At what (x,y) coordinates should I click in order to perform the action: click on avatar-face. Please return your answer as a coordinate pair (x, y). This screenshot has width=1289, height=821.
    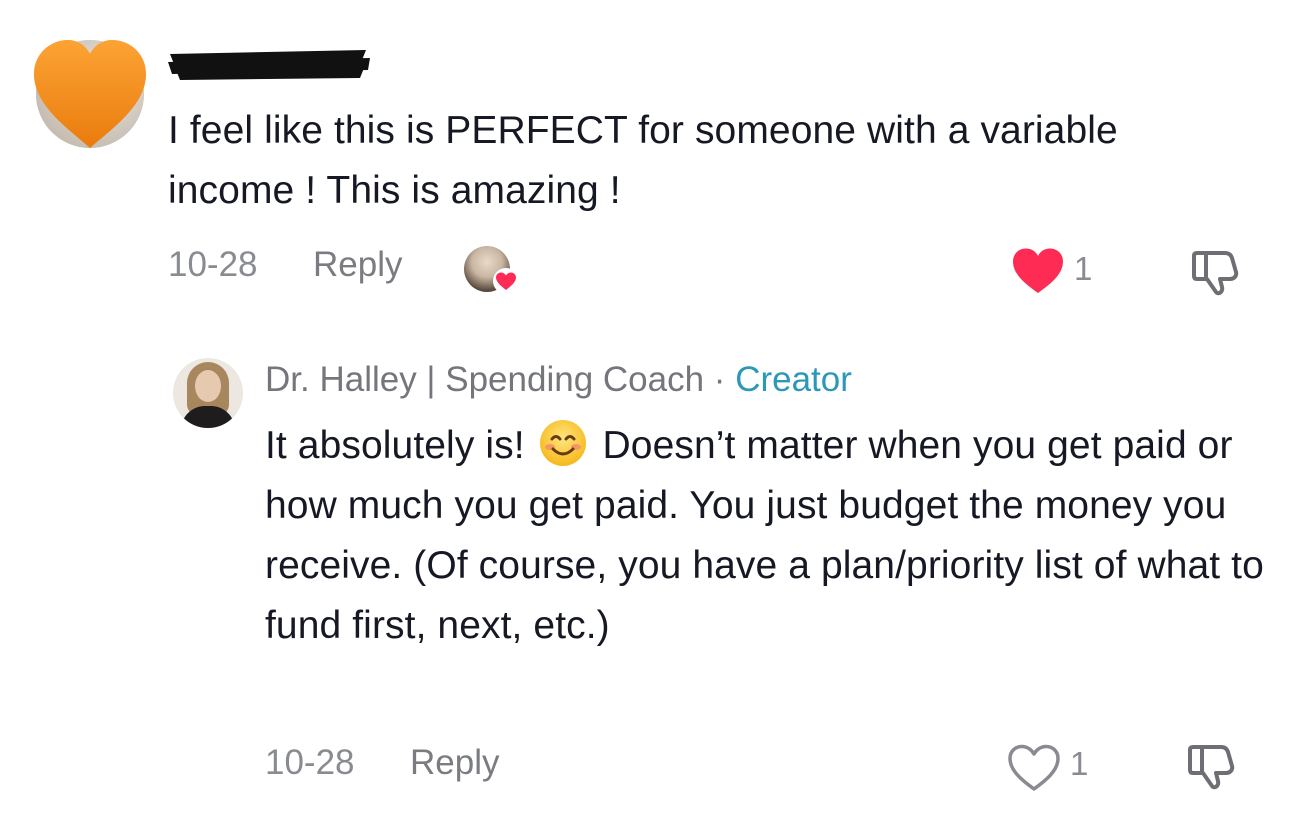
    Looking at the image, I should click on (208, 386).